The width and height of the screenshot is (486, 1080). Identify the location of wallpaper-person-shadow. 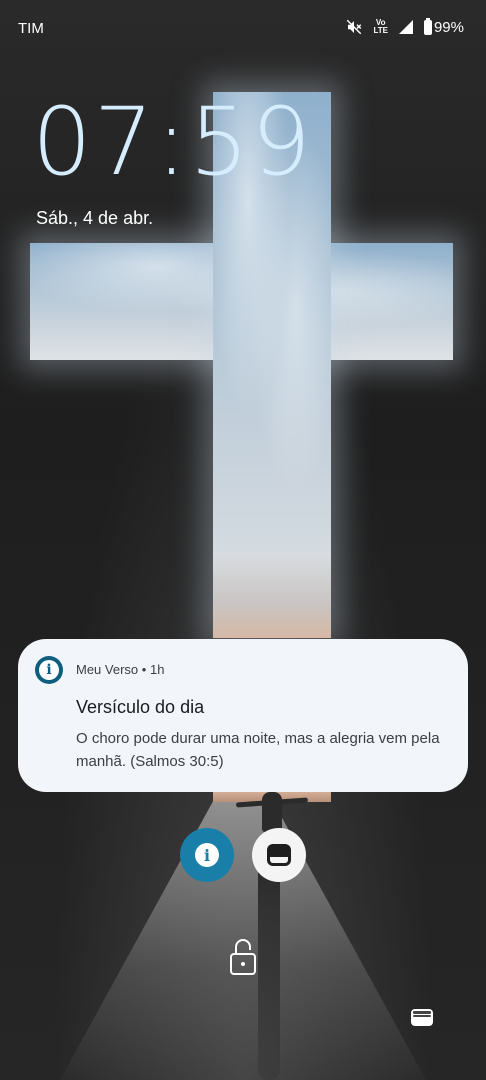
(269, 970).